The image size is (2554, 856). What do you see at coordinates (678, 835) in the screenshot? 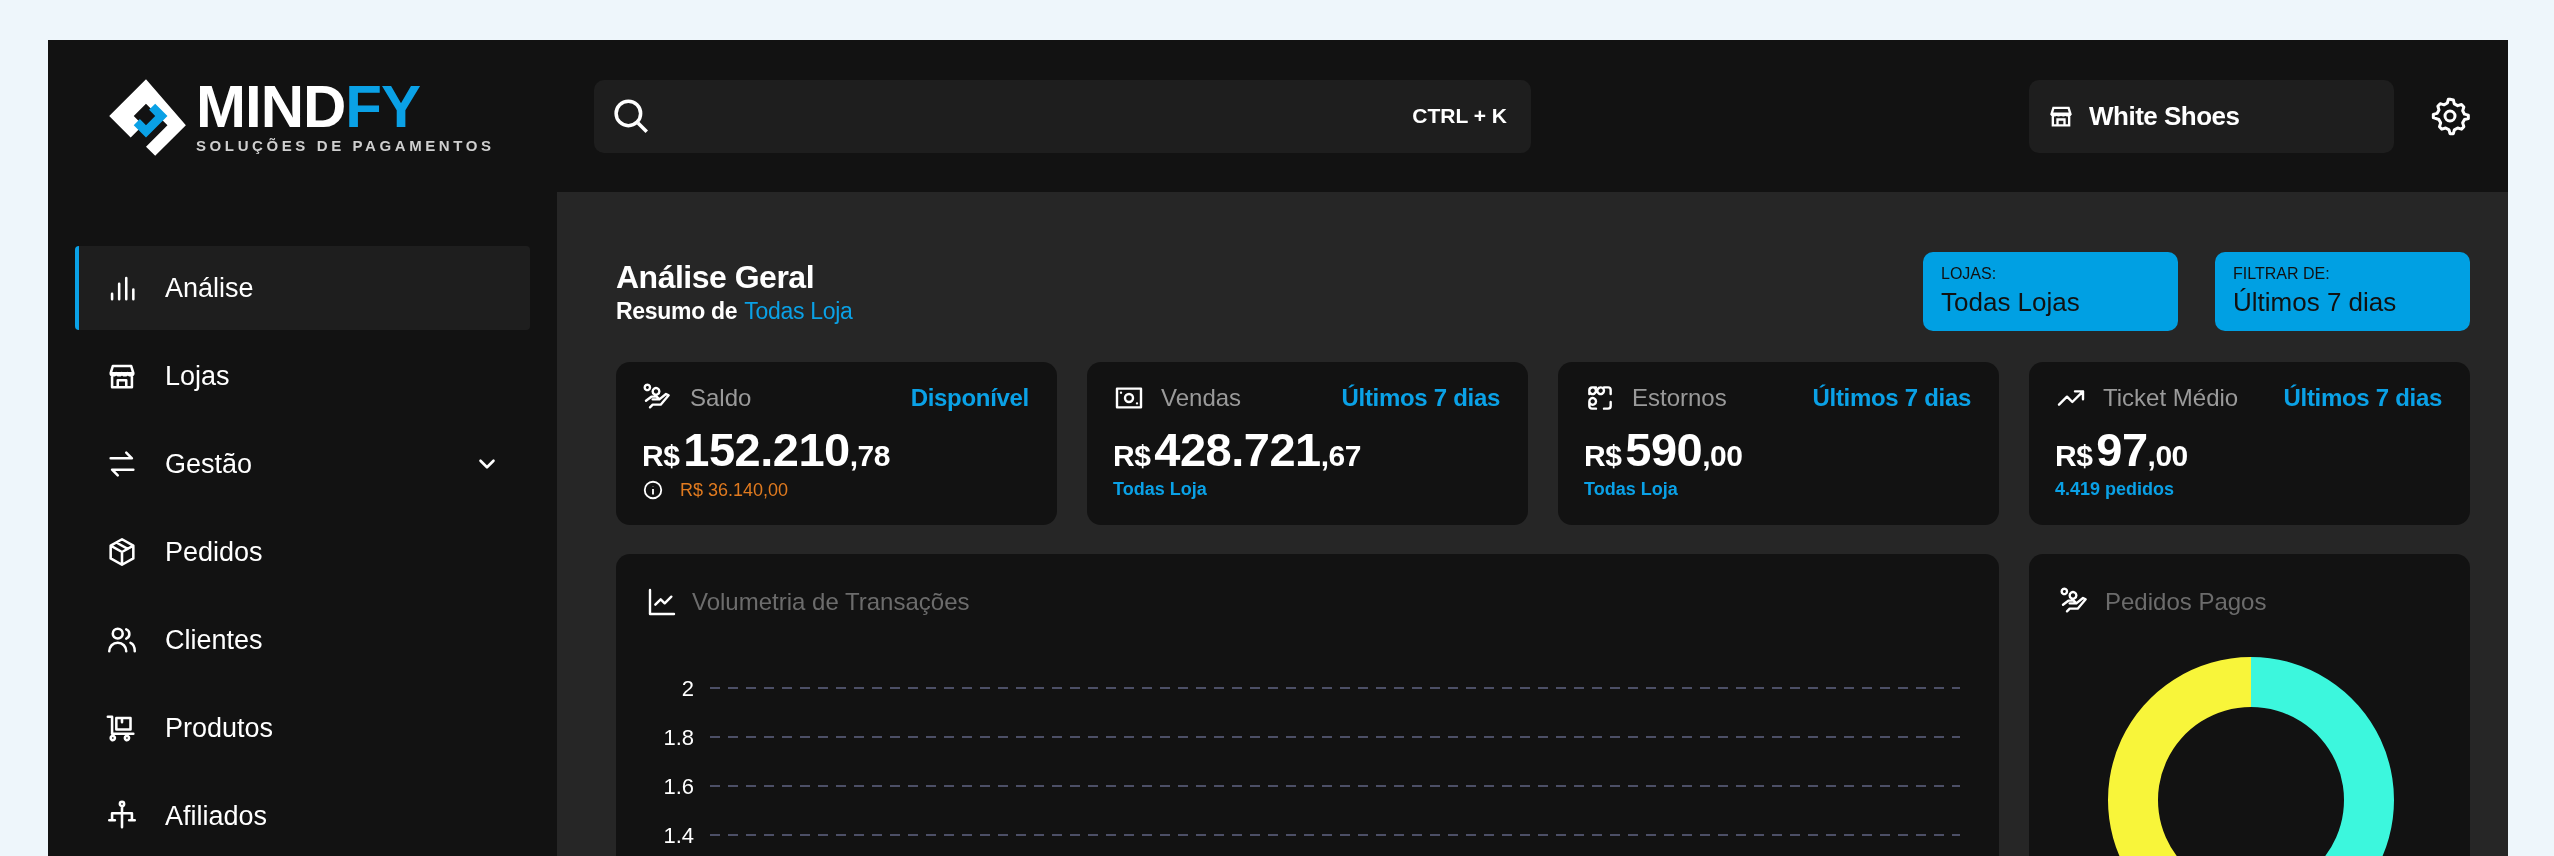
I see `y-tick-label: 1.4` at bounding box center [678, 835].